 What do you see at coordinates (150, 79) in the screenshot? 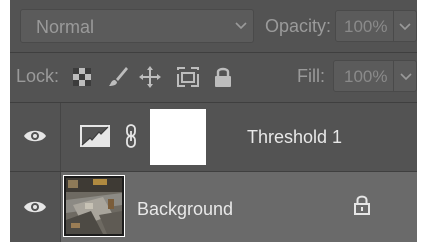
I see `lock-position-icon` at bounding box center [150, 79].